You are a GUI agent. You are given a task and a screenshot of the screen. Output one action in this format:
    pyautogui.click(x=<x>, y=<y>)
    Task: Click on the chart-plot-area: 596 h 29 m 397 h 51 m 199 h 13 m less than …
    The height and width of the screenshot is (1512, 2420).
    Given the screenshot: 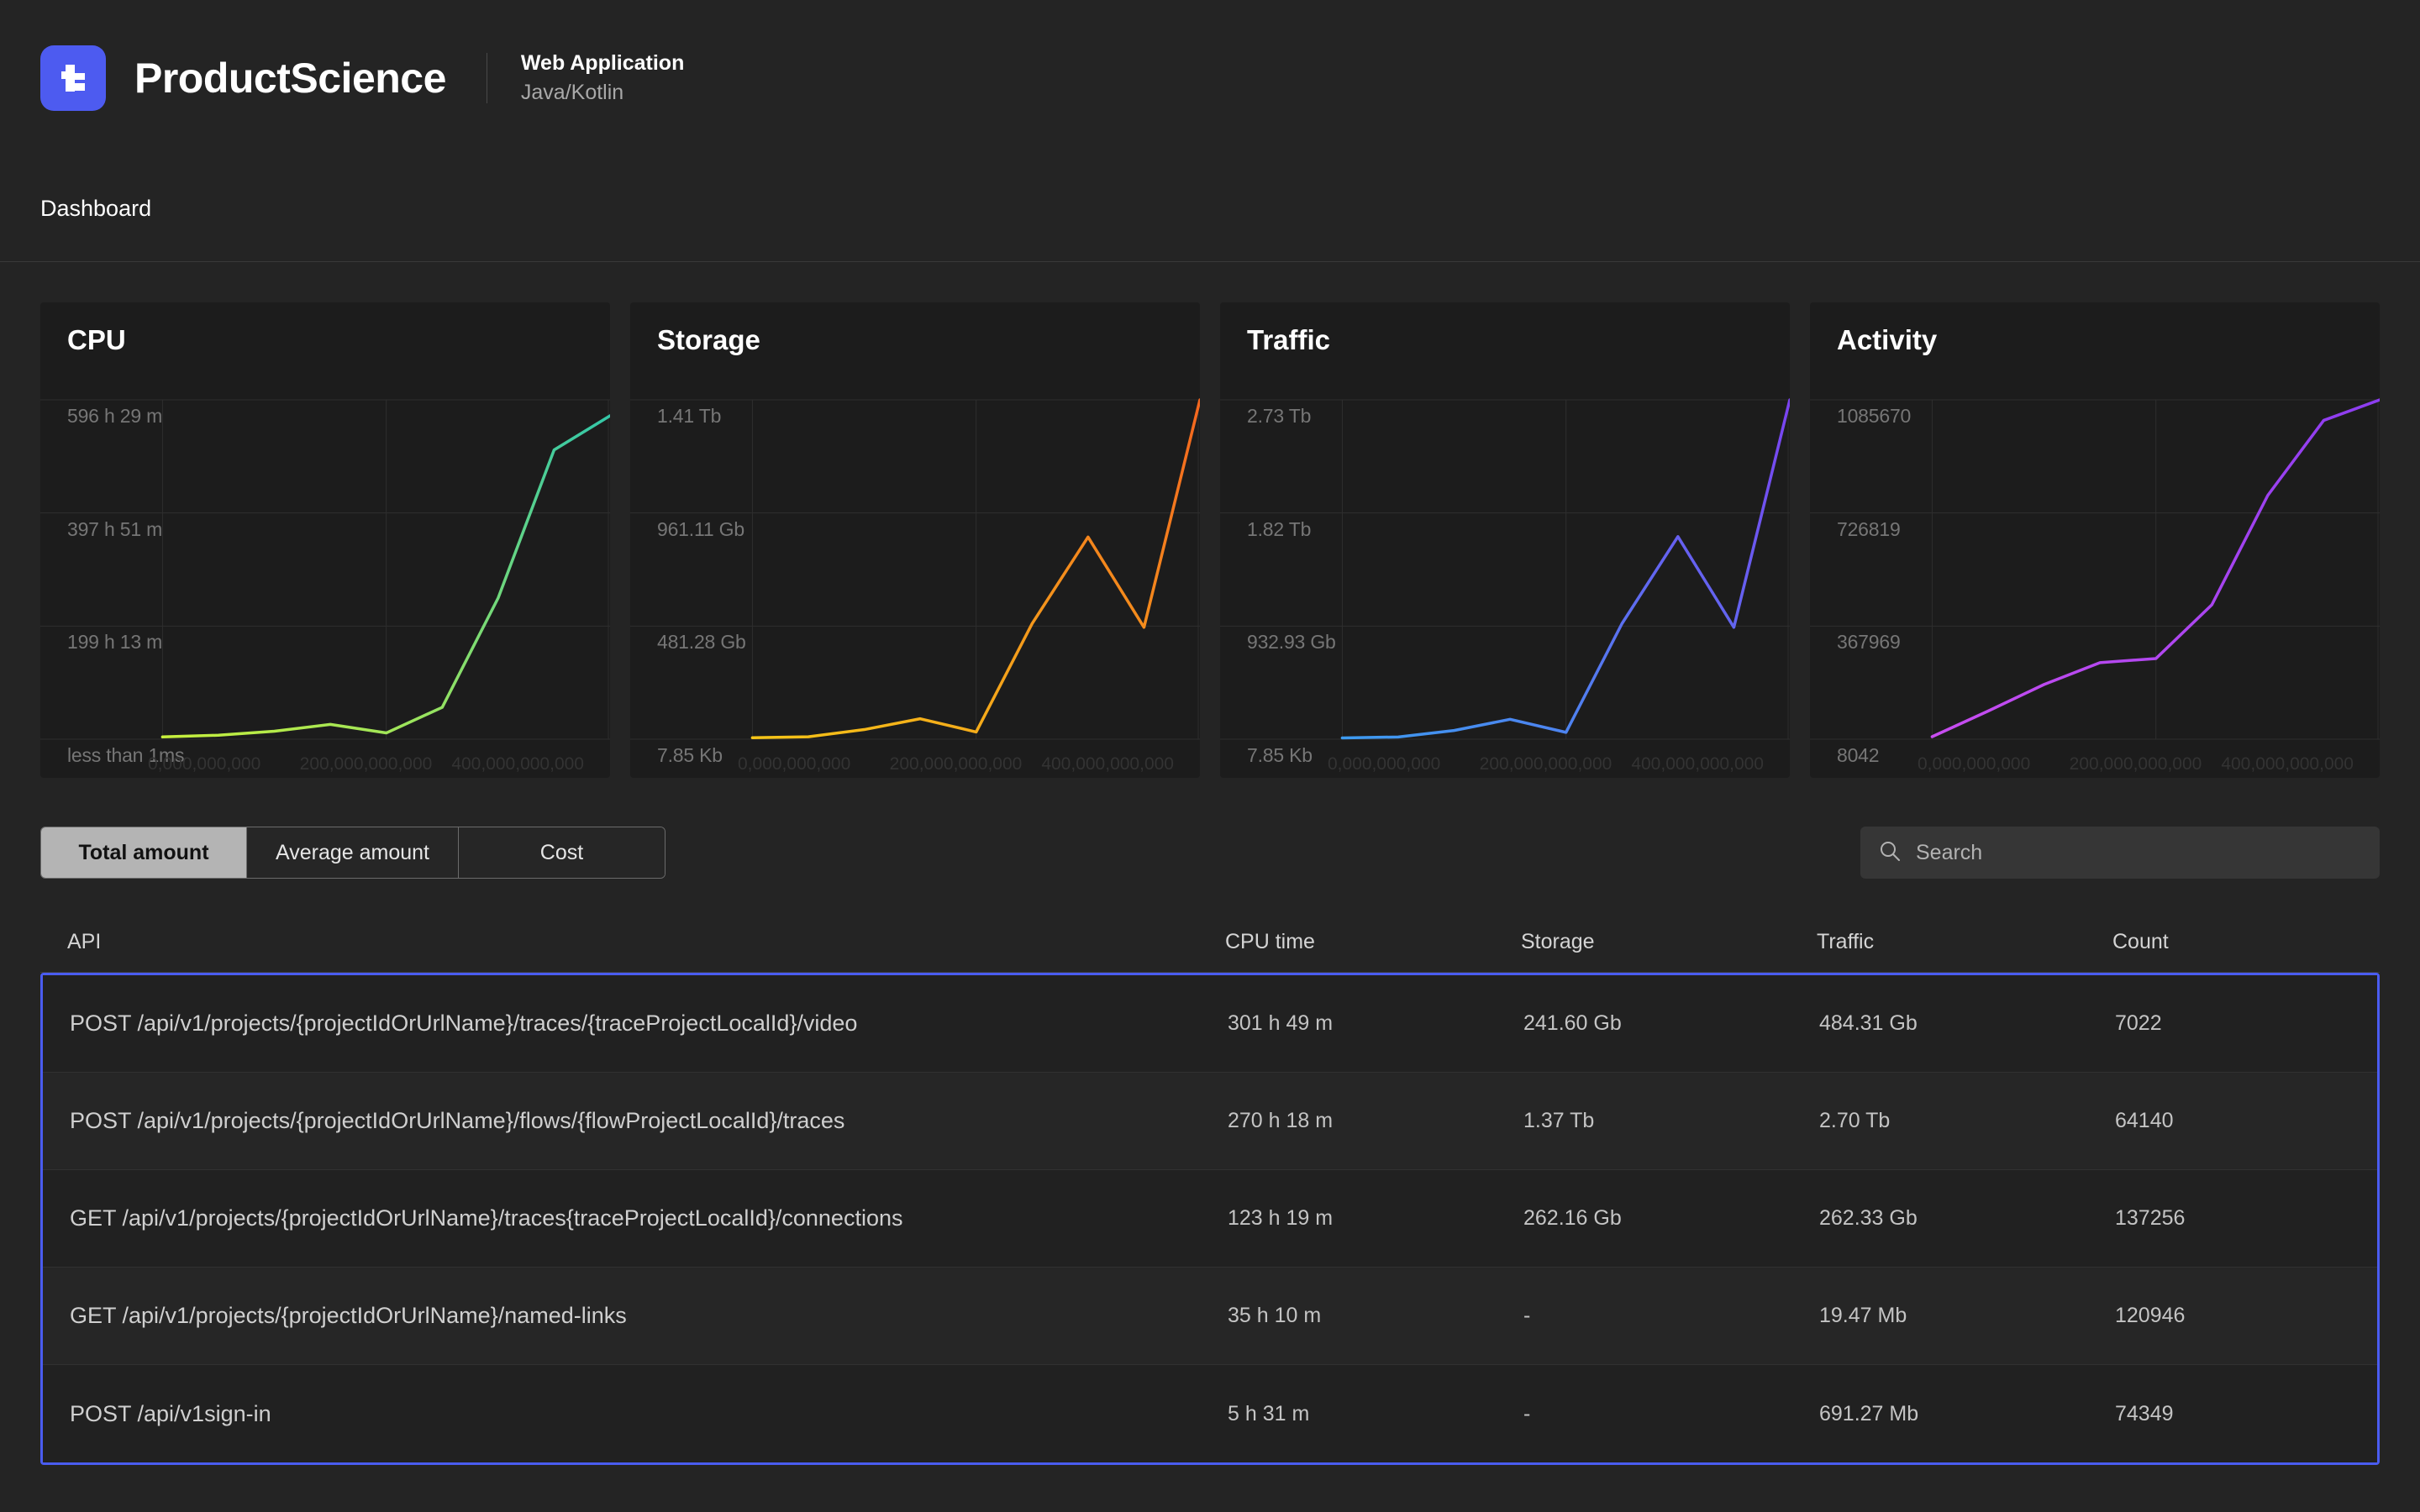 What is the action you would take?
    pyautogui.click(x=325, y=579)
    